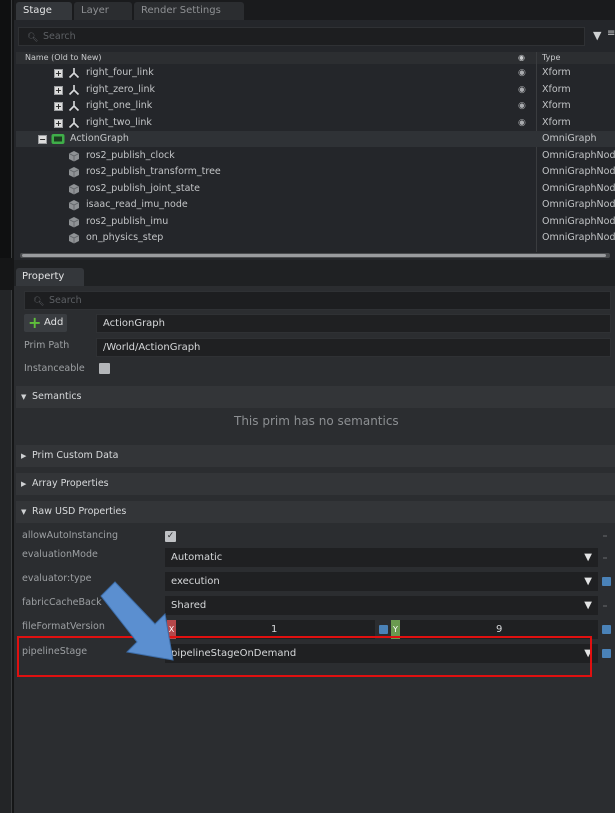  Describe the element at coordinates (315, 73) in the screenshot. I see `tree-row: + right_four_link ◉ Xform` at that location.